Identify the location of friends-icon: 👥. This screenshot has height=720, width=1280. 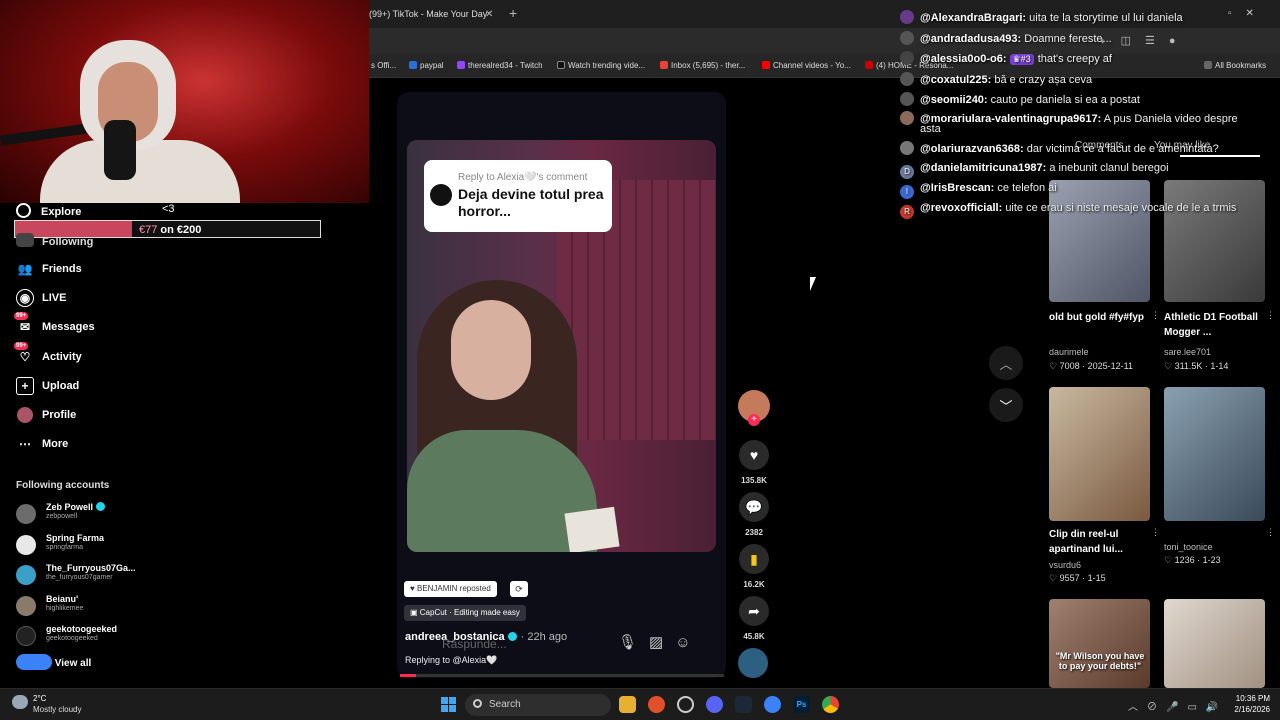
(25, 269).